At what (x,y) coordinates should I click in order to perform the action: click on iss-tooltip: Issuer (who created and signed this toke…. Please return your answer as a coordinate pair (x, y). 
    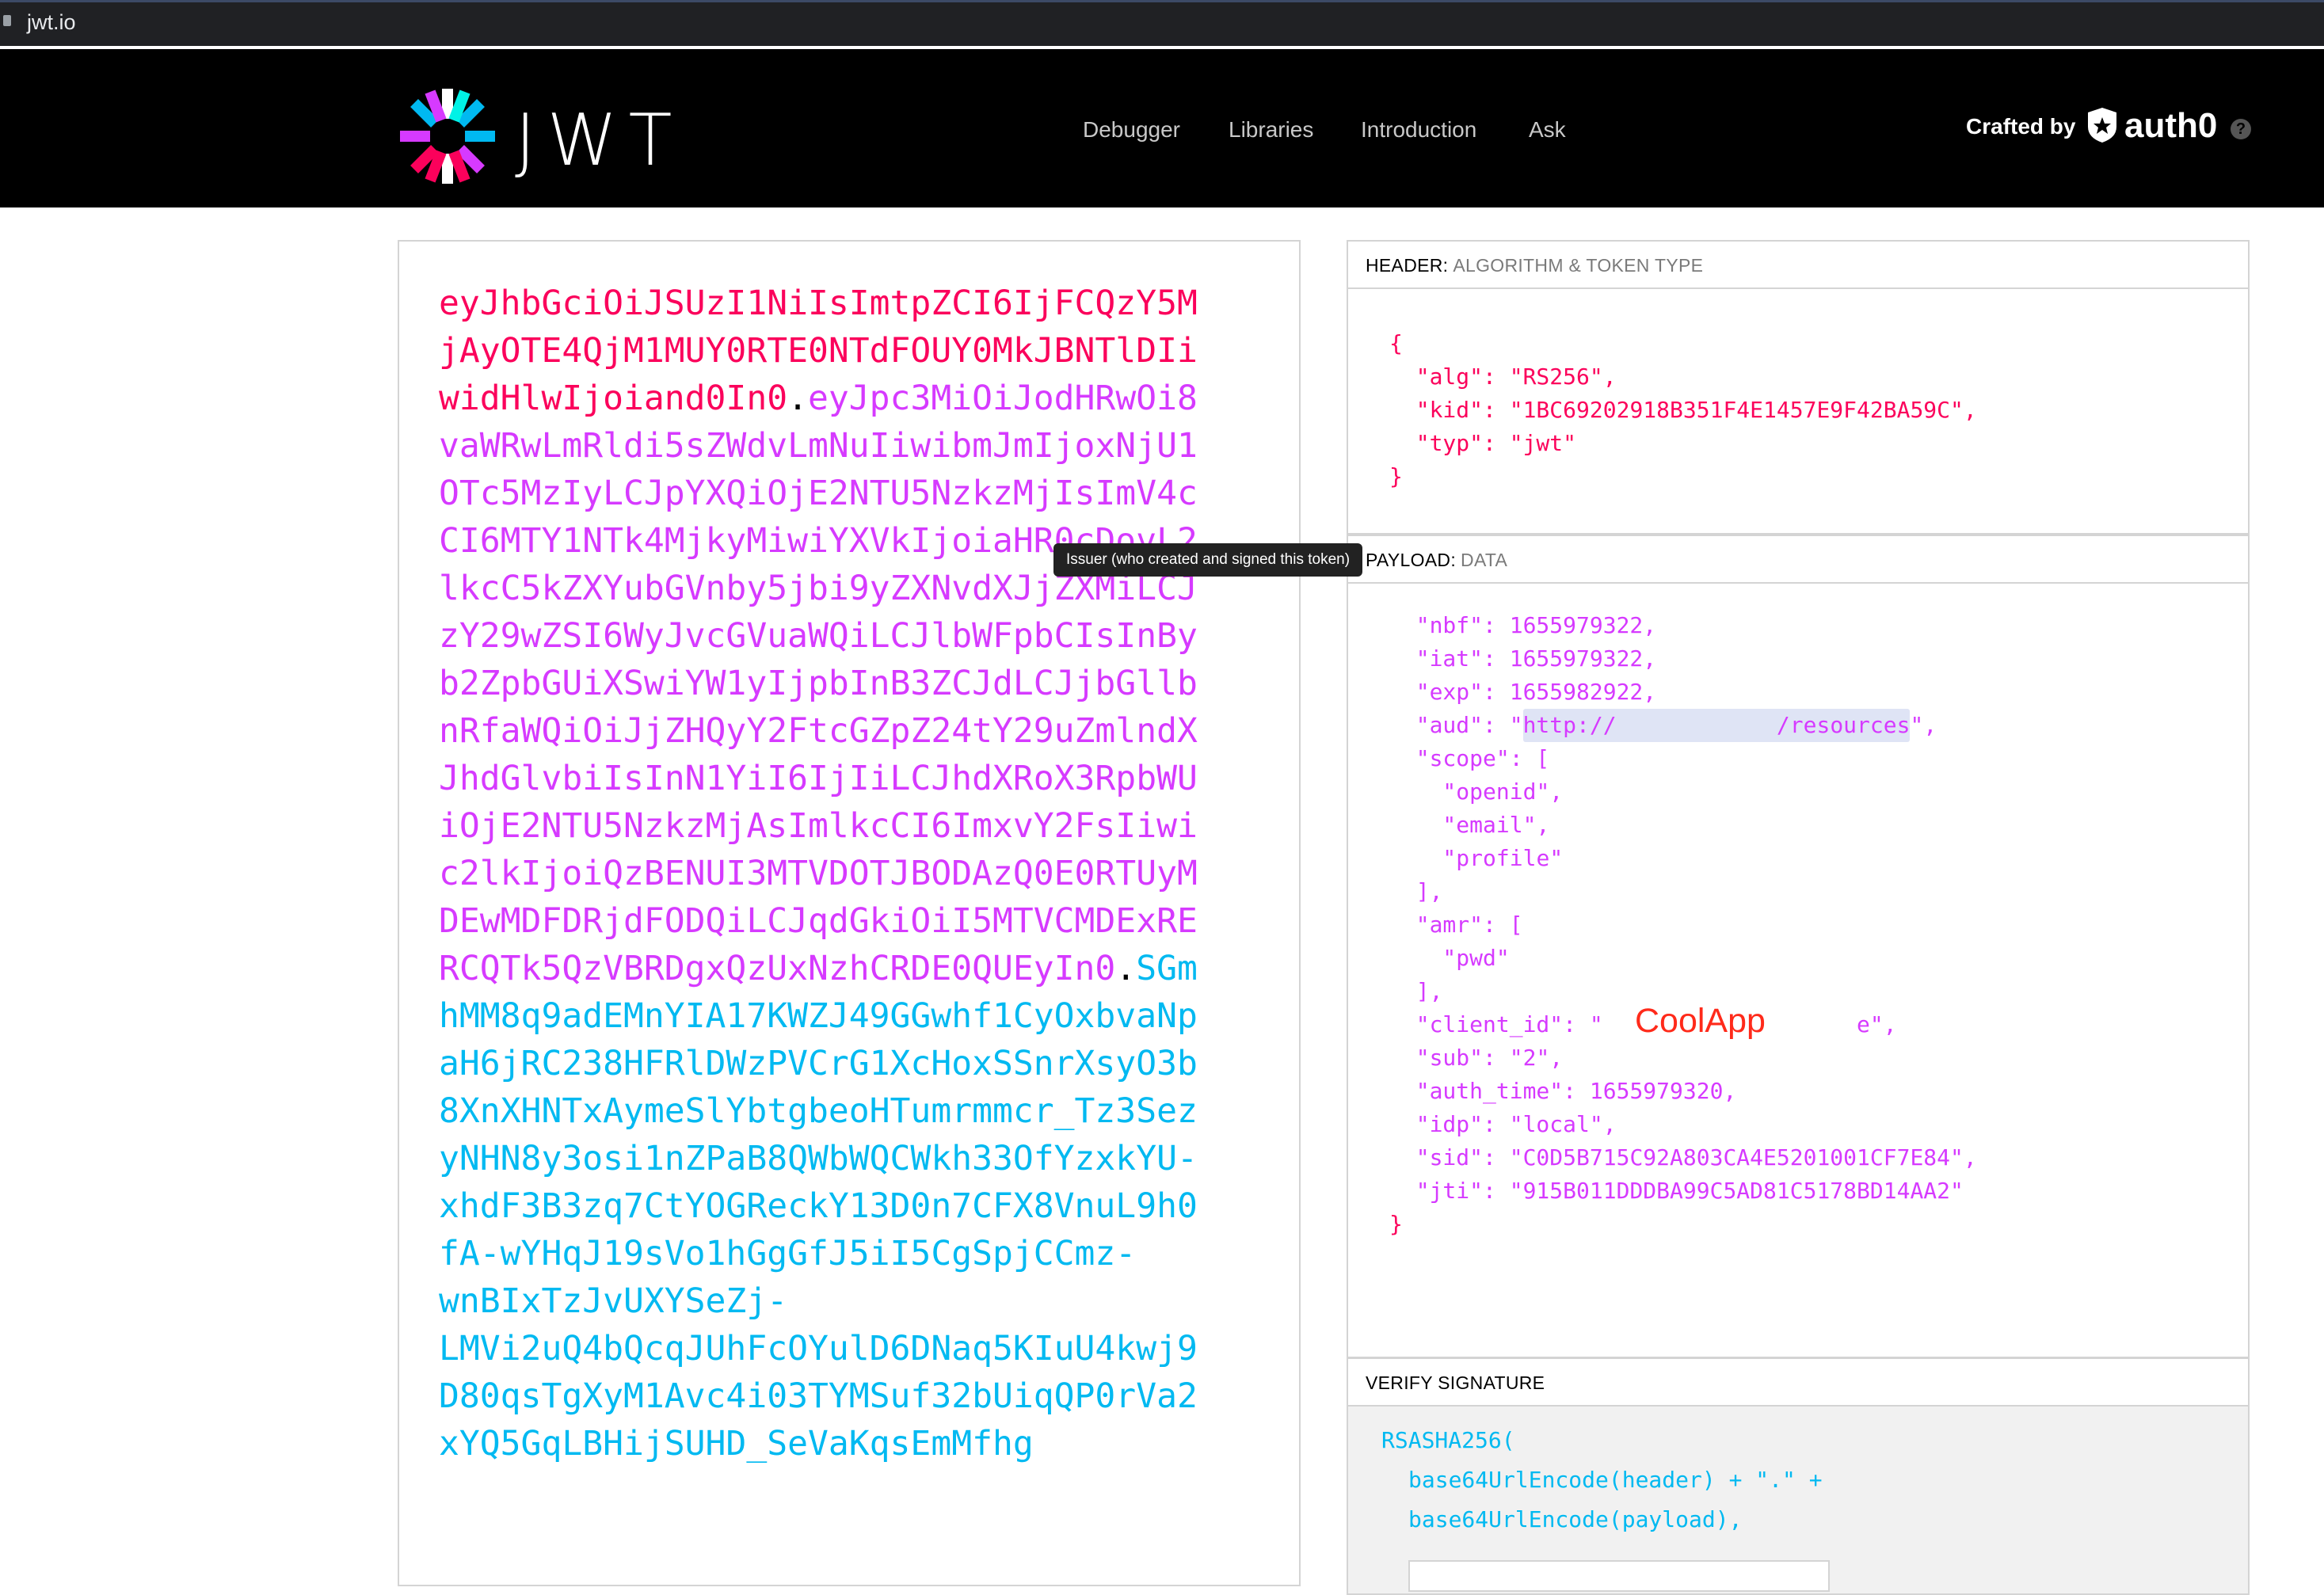
    Looking at the image, I should click on (1208, 560).